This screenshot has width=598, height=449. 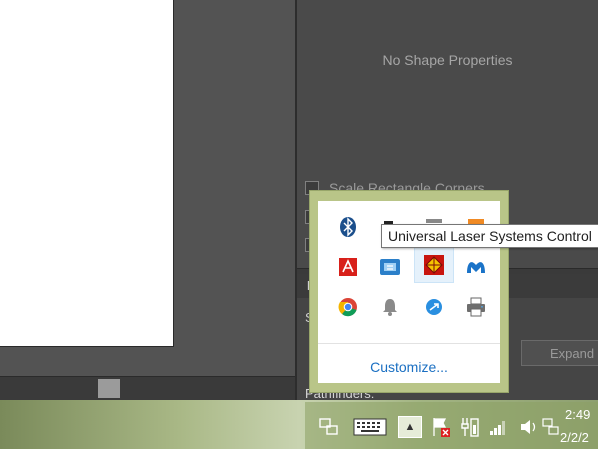 What do you see at coordinates (348, 267) in the screenshot?
I see `adobe-icon` at bounding box center [348, 267].